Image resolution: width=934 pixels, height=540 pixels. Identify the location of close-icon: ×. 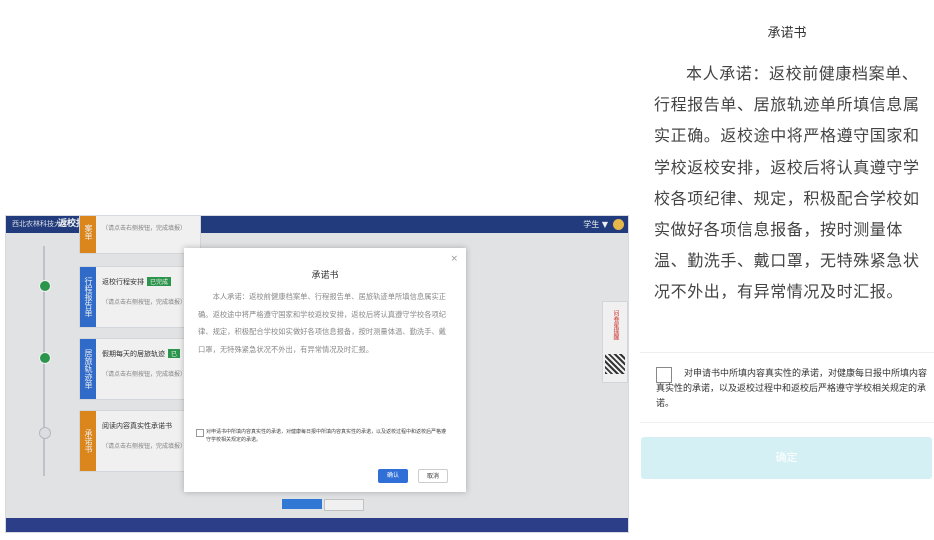
(454, 259).